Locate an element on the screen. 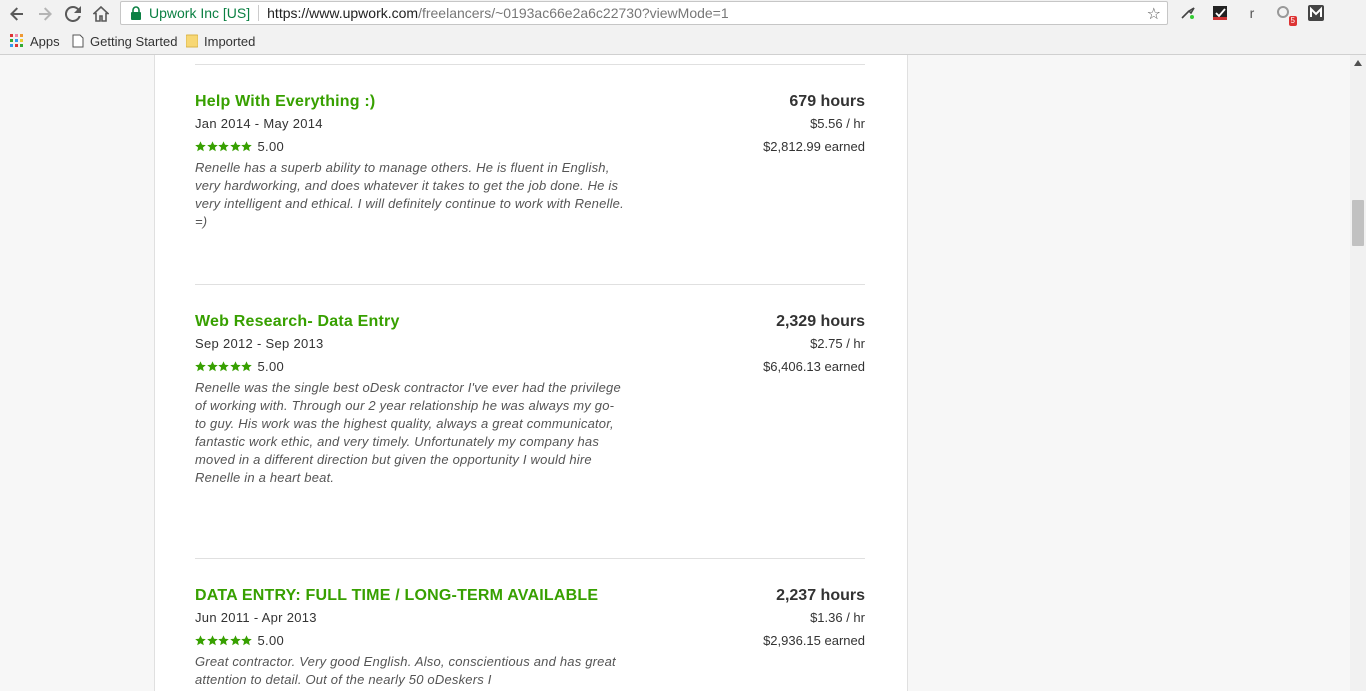  back-button is located at coordinates (17, 14).